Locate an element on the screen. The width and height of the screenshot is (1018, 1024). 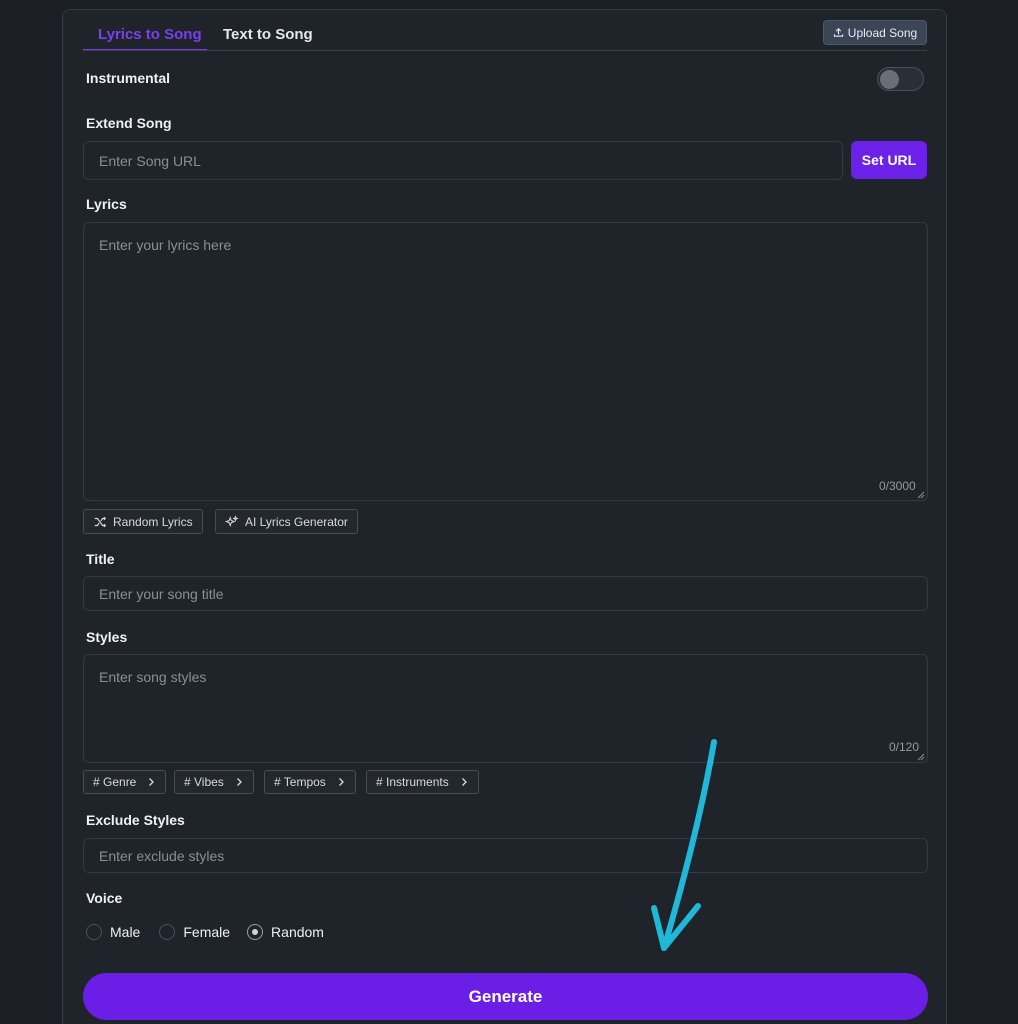
chip-genre: # Genre is located at coordinates (125, 782).